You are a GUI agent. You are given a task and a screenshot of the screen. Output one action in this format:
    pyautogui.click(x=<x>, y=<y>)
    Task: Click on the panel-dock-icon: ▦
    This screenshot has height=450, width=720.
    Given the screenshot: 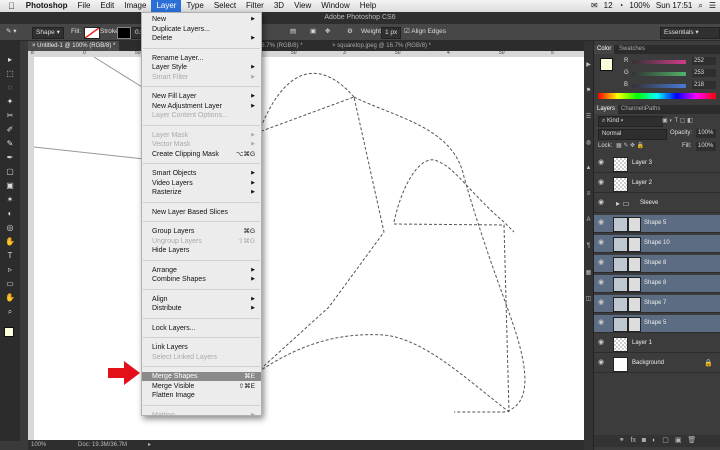 What is the action you would take?
    pyautogui.click(x=588, y=273)
    